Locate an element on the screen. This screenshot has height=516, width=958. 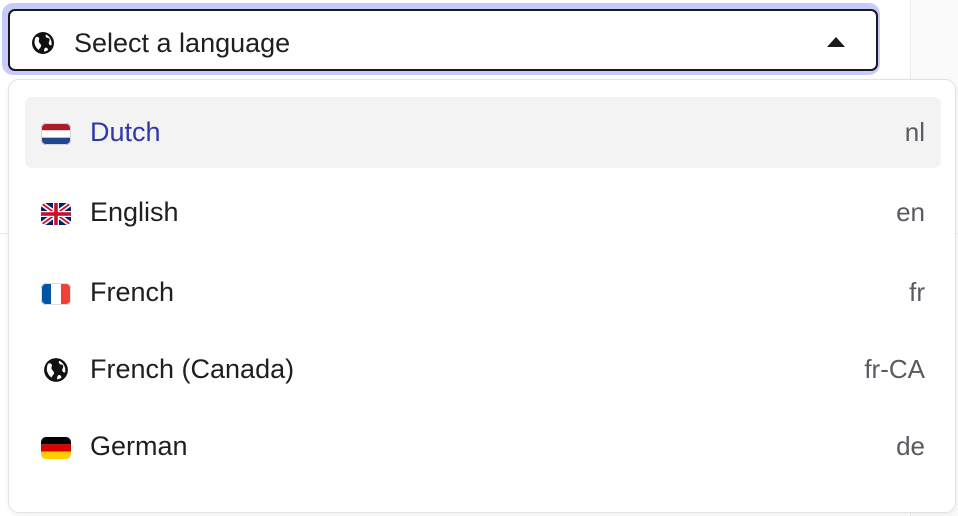
option-label: English is located at coordinates (134, 212).